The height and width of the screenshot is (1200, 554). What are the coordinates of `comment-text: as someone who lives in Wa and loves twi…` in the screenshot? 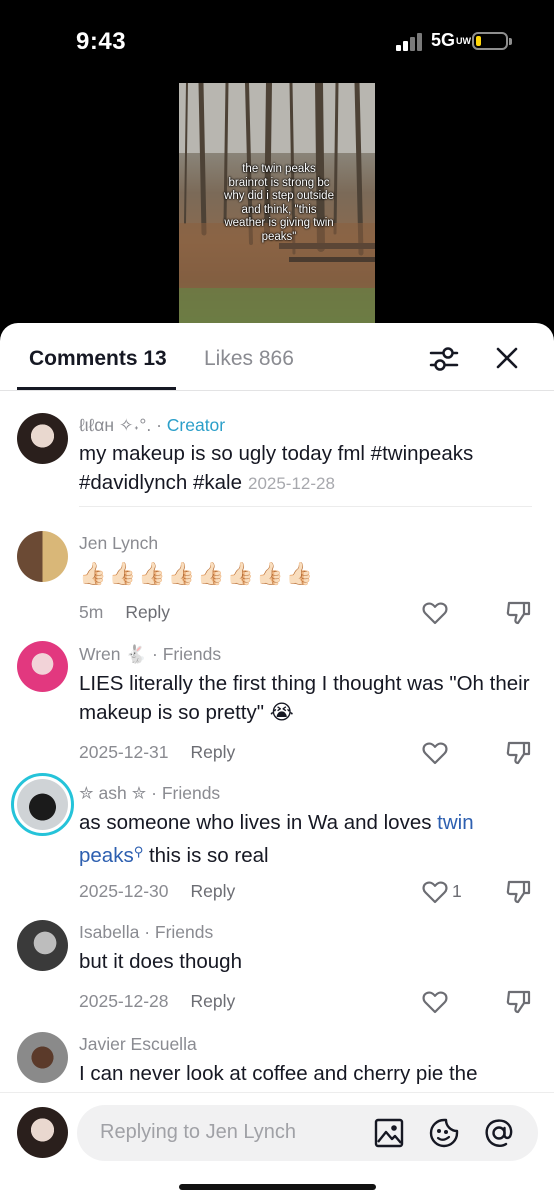 It's located at (276, 839).